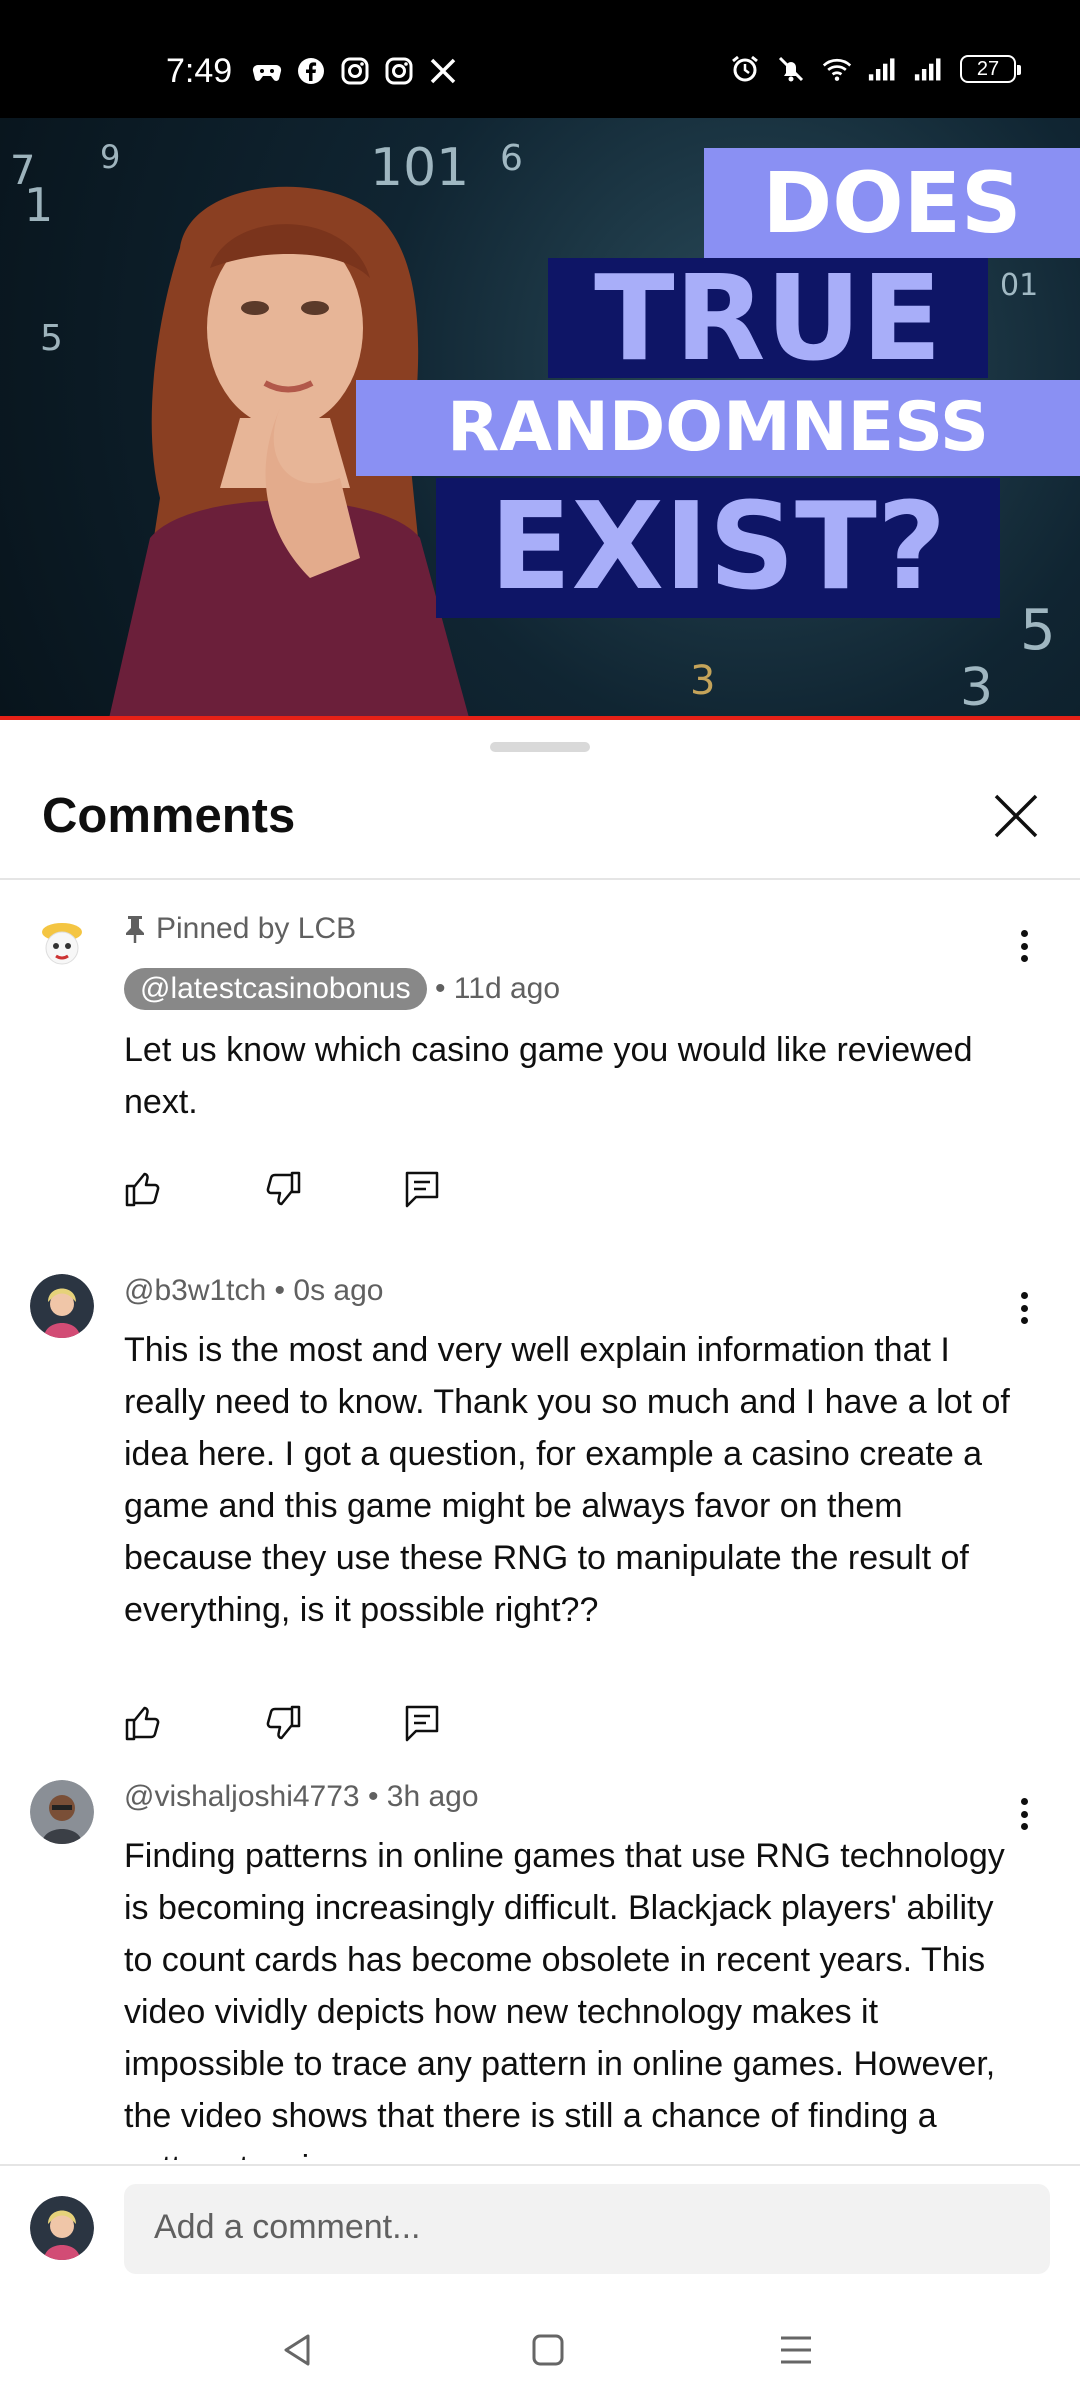 The image size is (1080, 2400). I want to click on drag-handle, so click(540, 747).